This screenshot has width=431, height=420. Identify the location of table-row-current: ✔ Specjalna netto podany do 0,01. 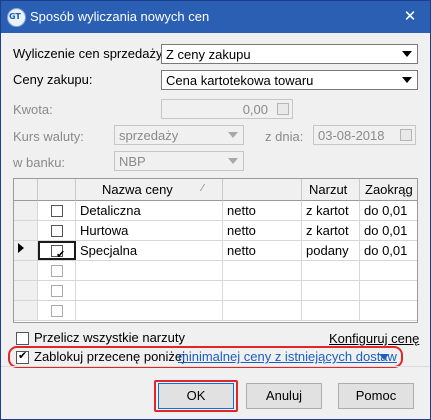
(215, 251).